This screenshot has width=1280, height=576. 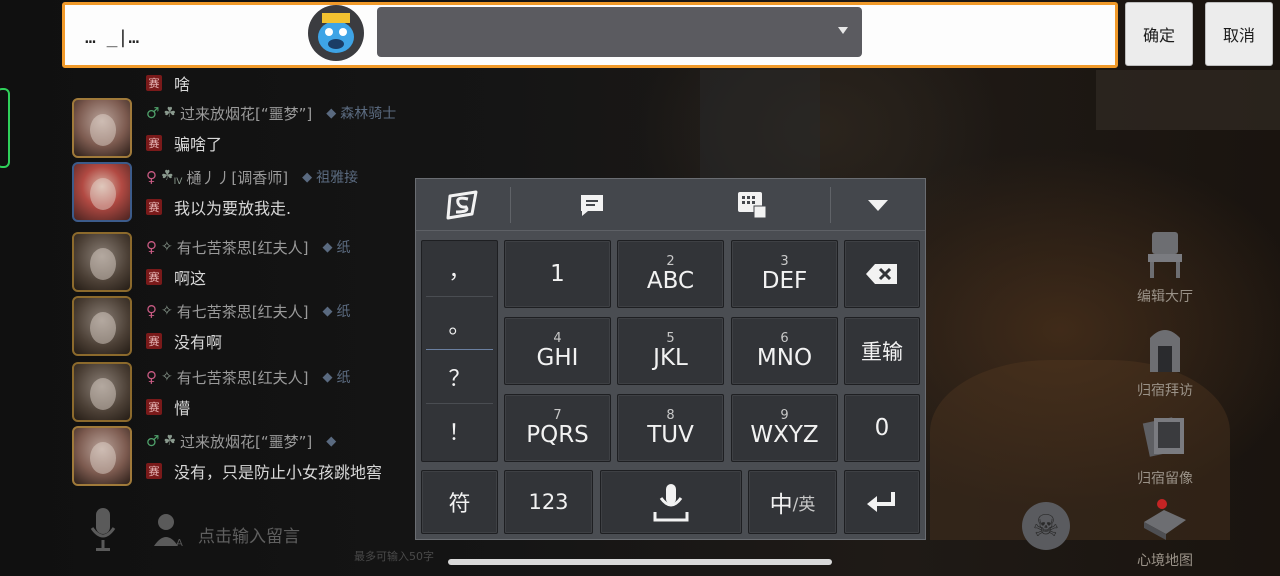 What do you see at coordinates (1239, 34) in the screenshot?
I see `cancel-button: 取消` at bounding box center [1239, 34].